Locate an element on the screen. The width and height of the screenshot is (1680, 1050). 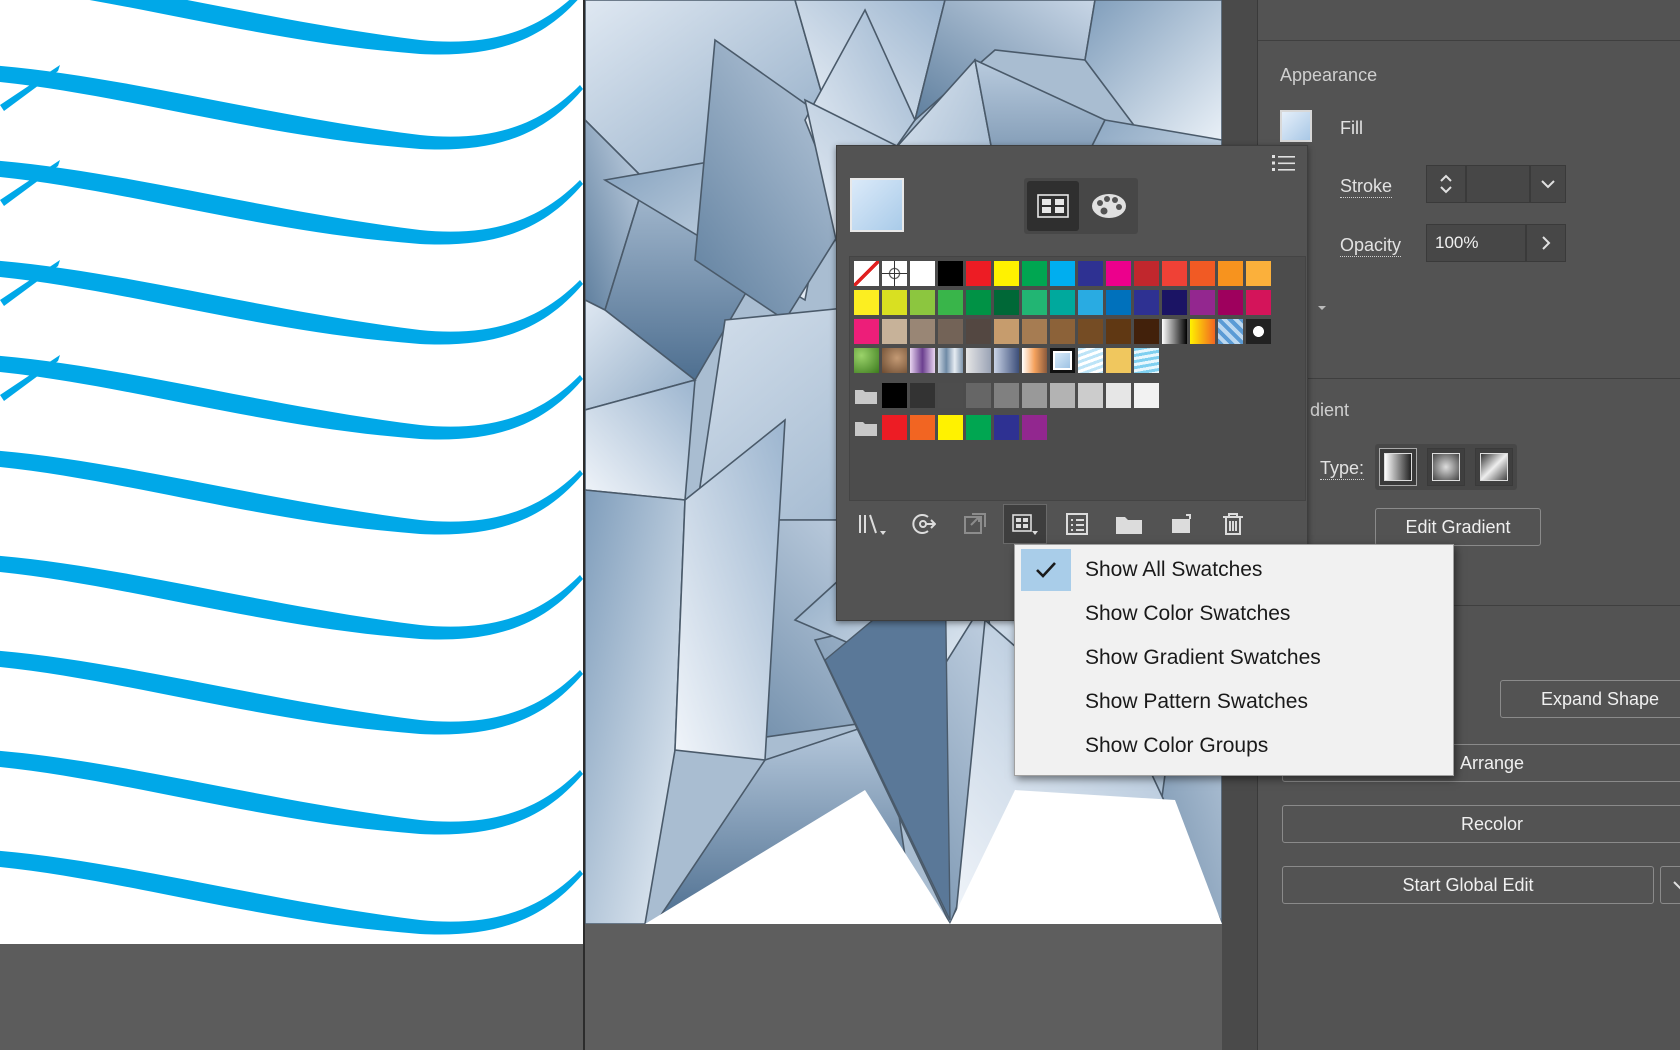
fill-swatch is located at coordinates (1296, 126).